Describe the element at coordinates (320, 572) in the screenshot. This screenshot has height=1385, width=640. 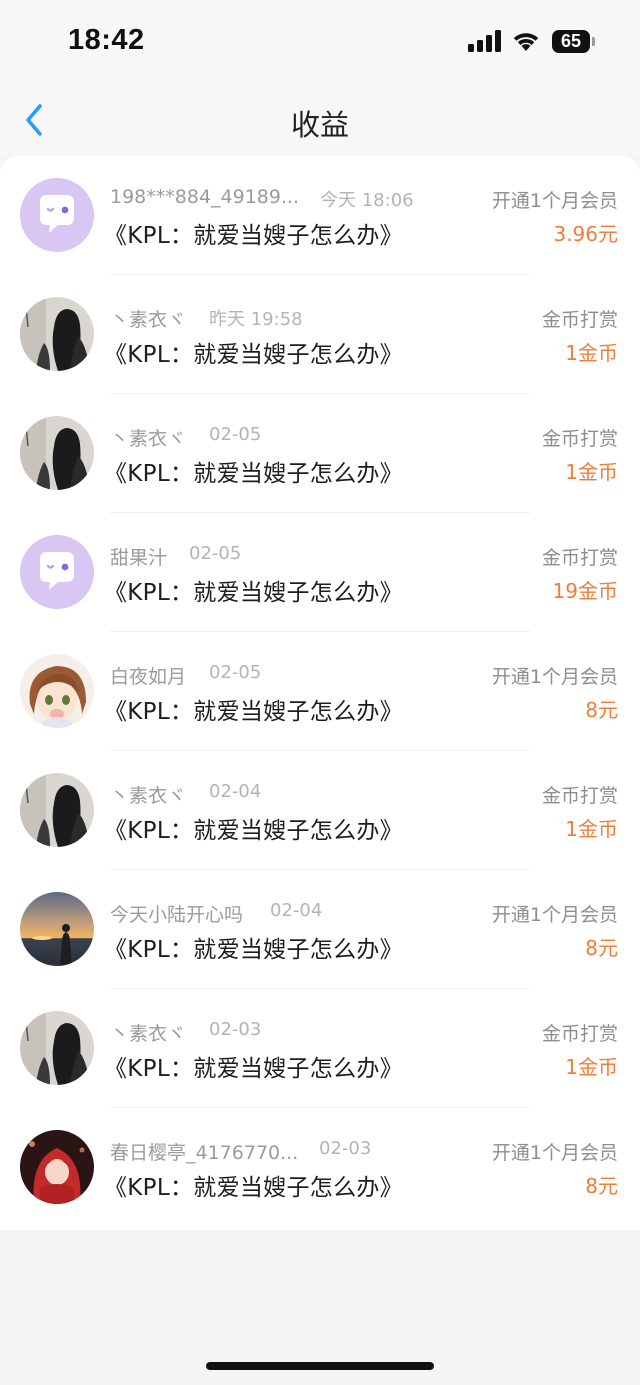
I see `list-item: 甜果汁 02-05 《KPL：就爱当嫂子怎么办》 金币打赏 19金币` at that location.